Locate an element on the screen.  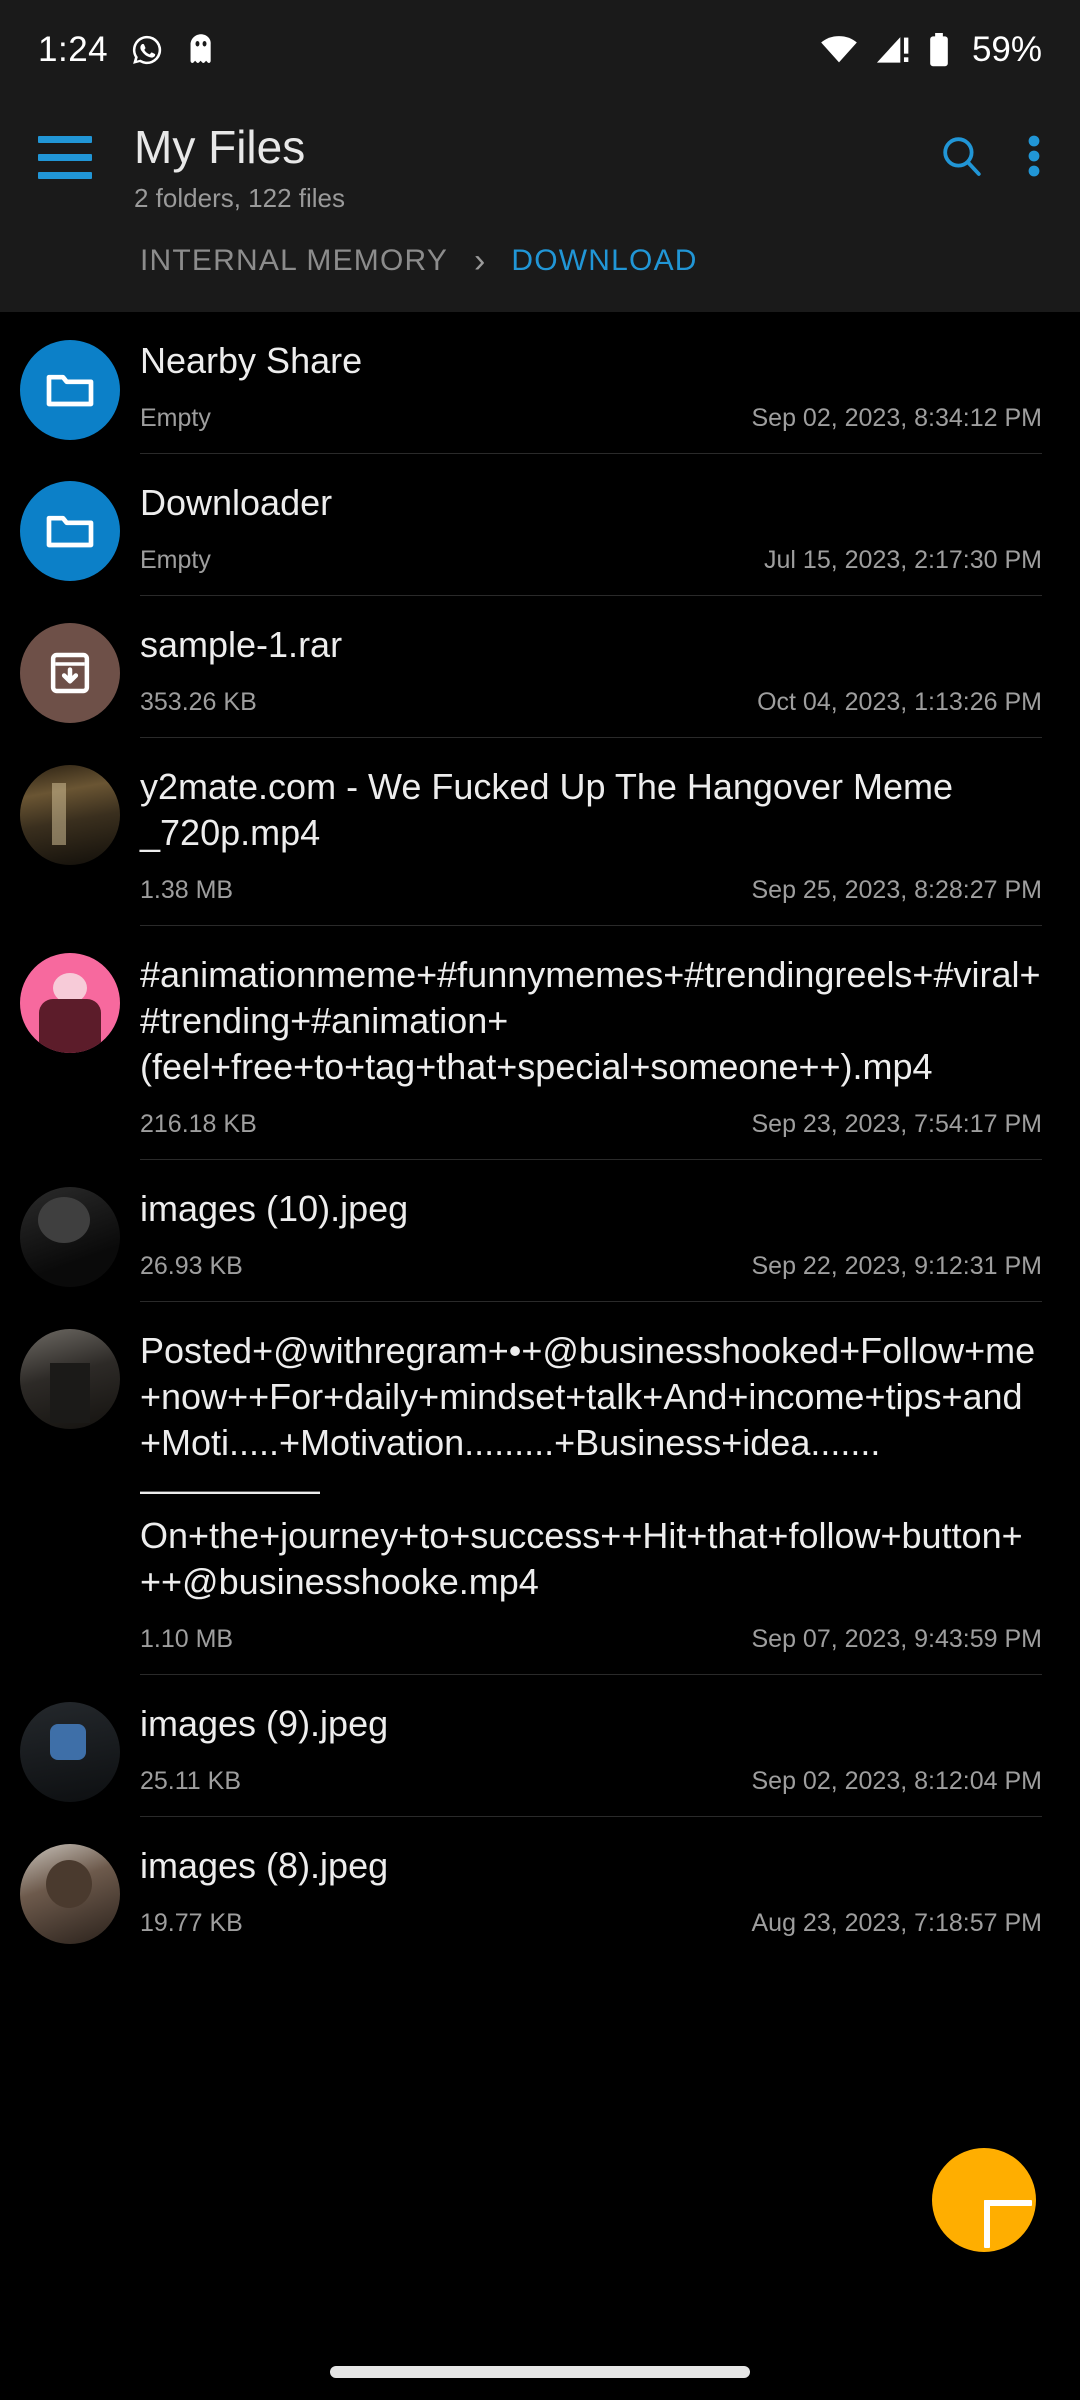
ghost-icon is located at coordinates (201, 50).